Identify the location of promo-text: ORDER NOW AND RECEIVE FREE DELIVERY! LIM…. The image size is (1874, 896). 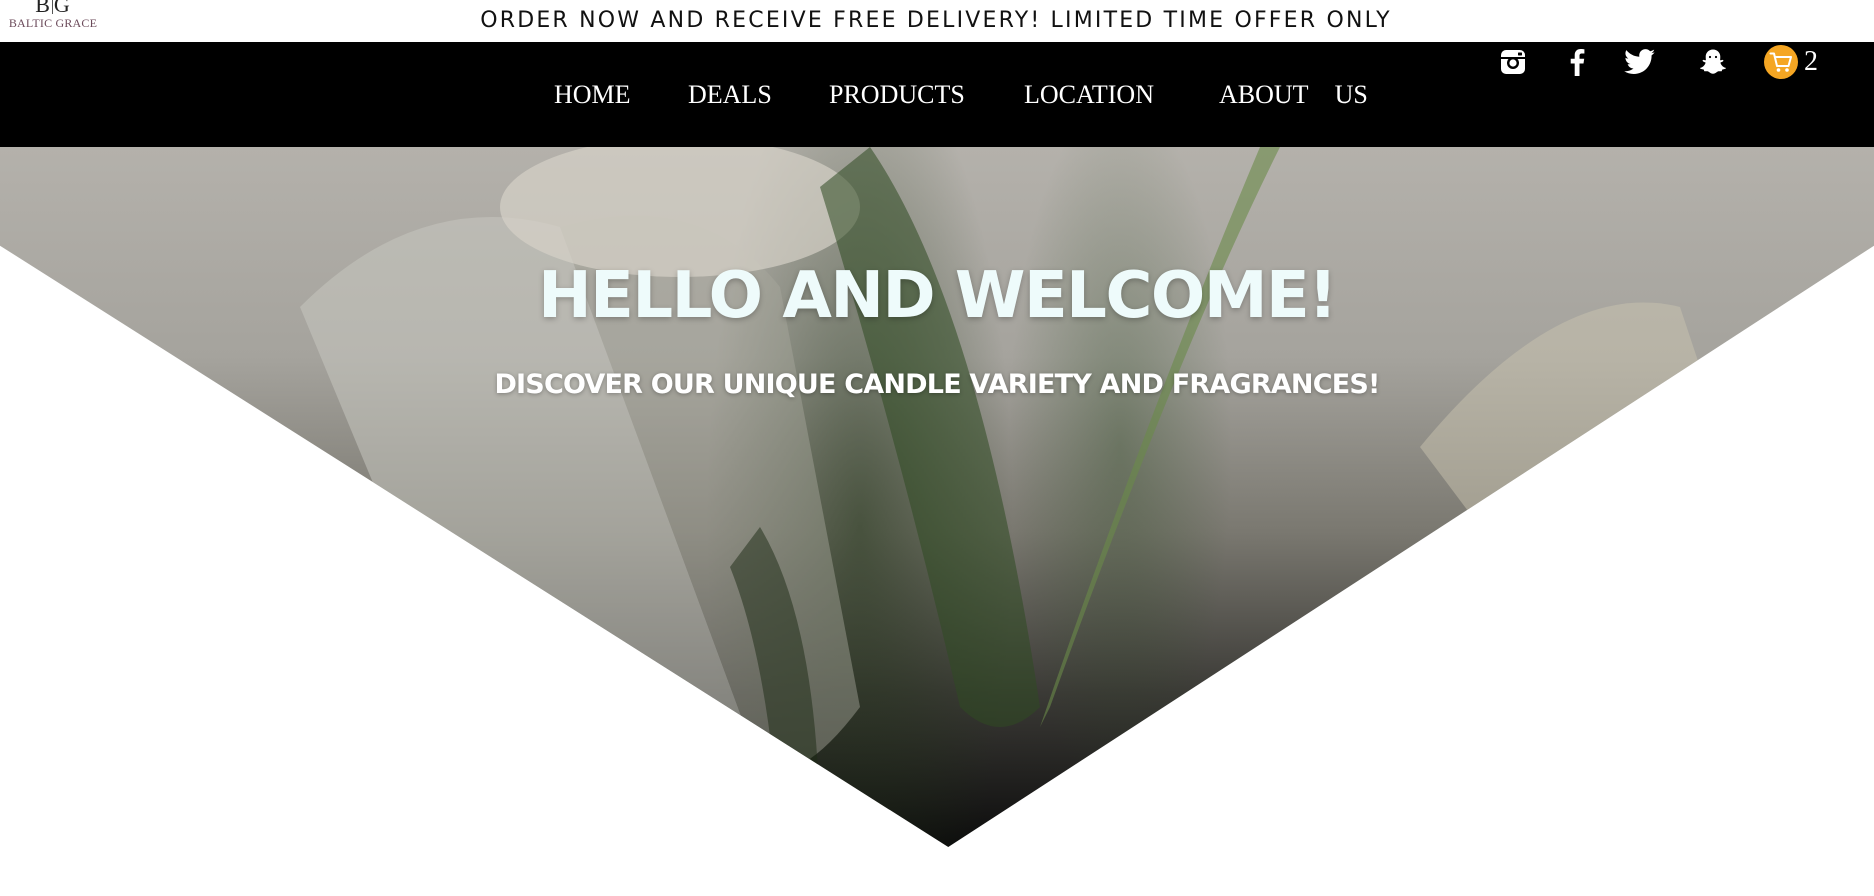
(936, 20).